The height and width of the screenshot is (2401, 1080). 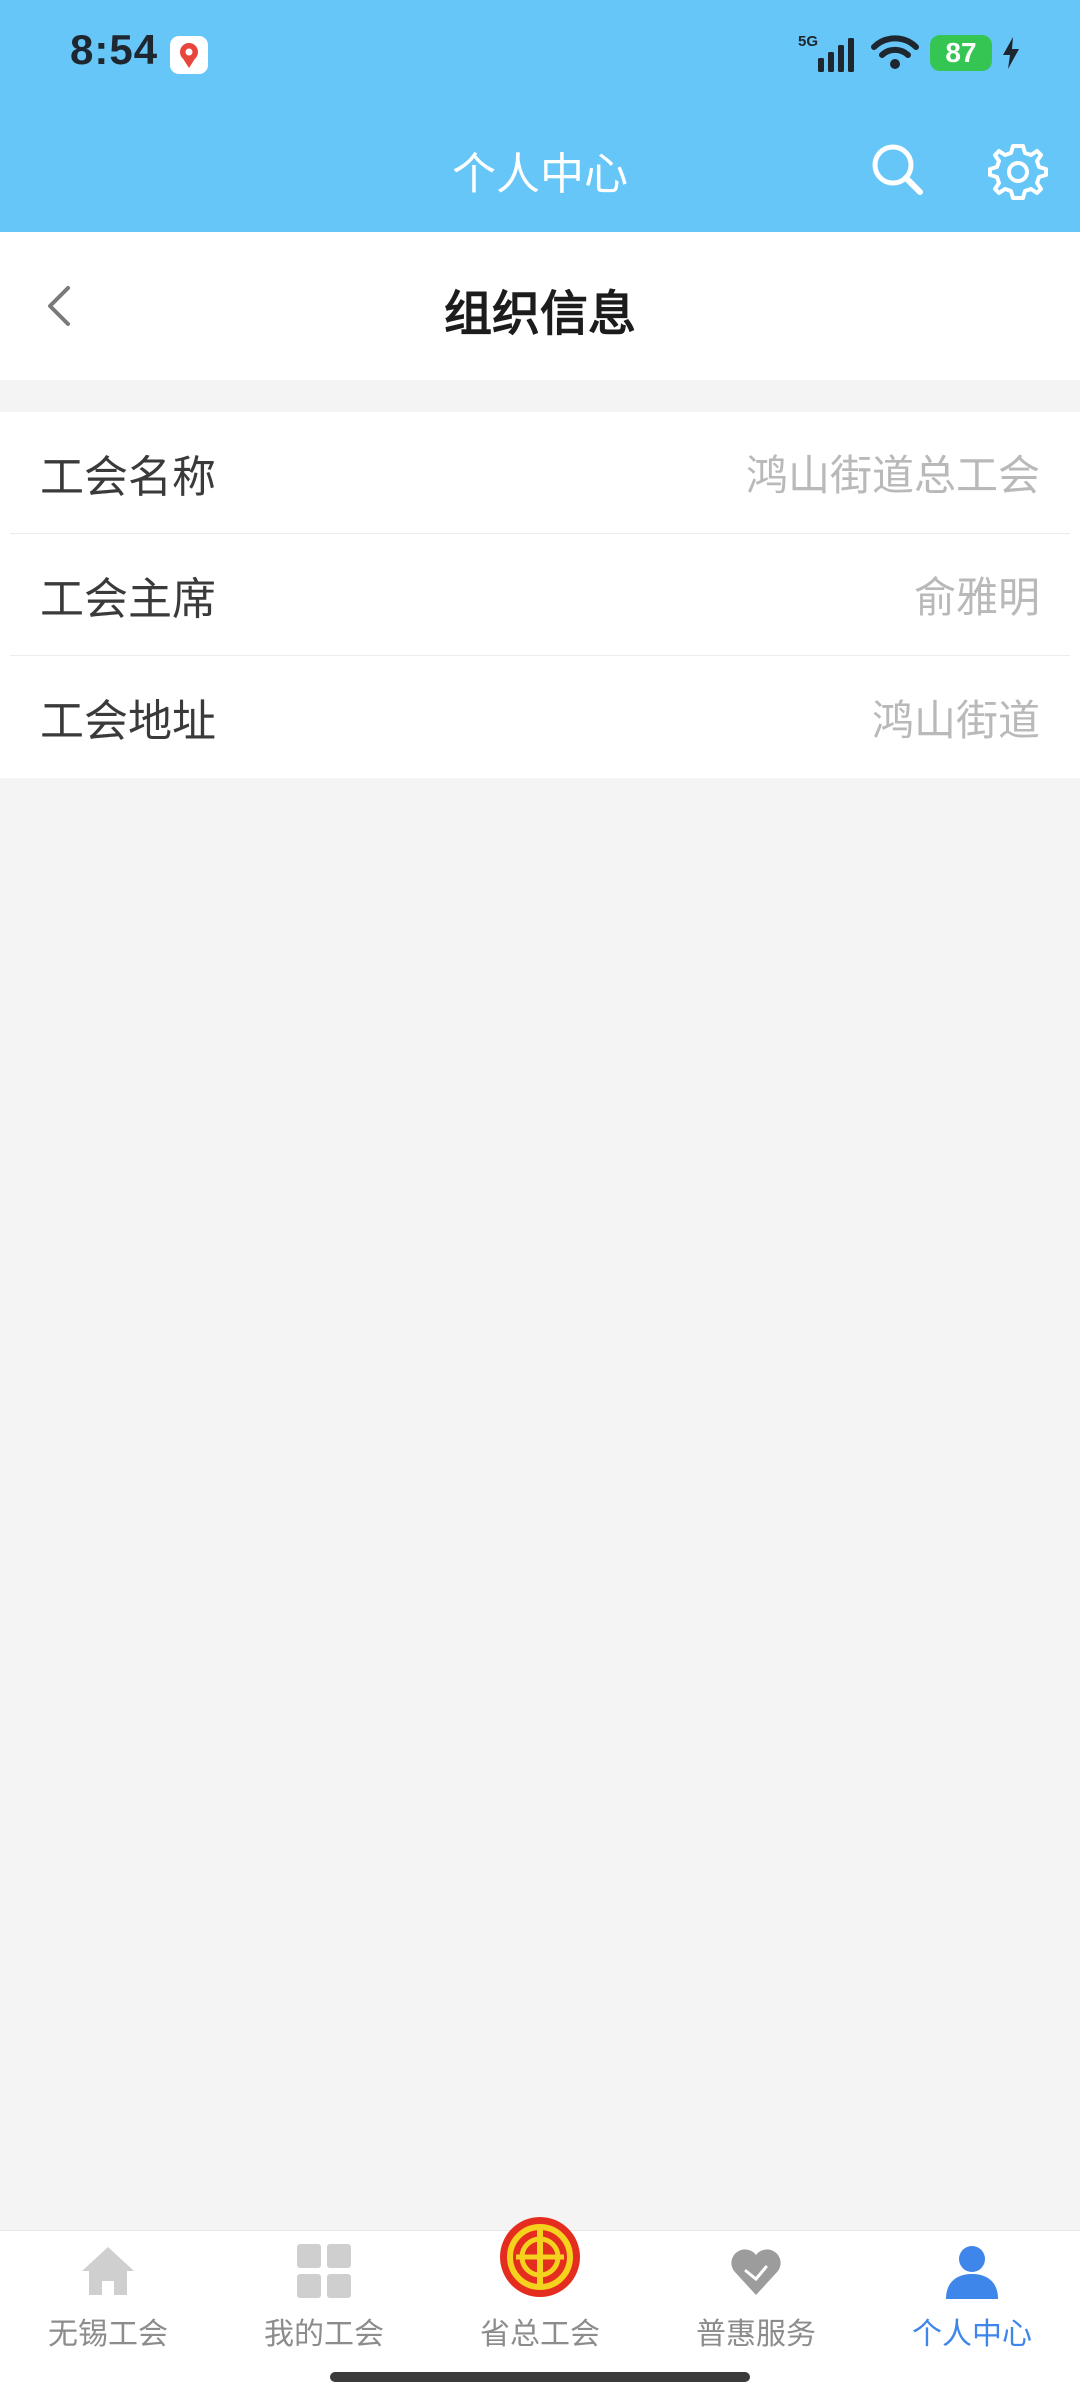 What do you see at coordinates (108, 2334) in the screenshot?
I see `tab-label: 无锡工会` at bounding box center [108, 2334].